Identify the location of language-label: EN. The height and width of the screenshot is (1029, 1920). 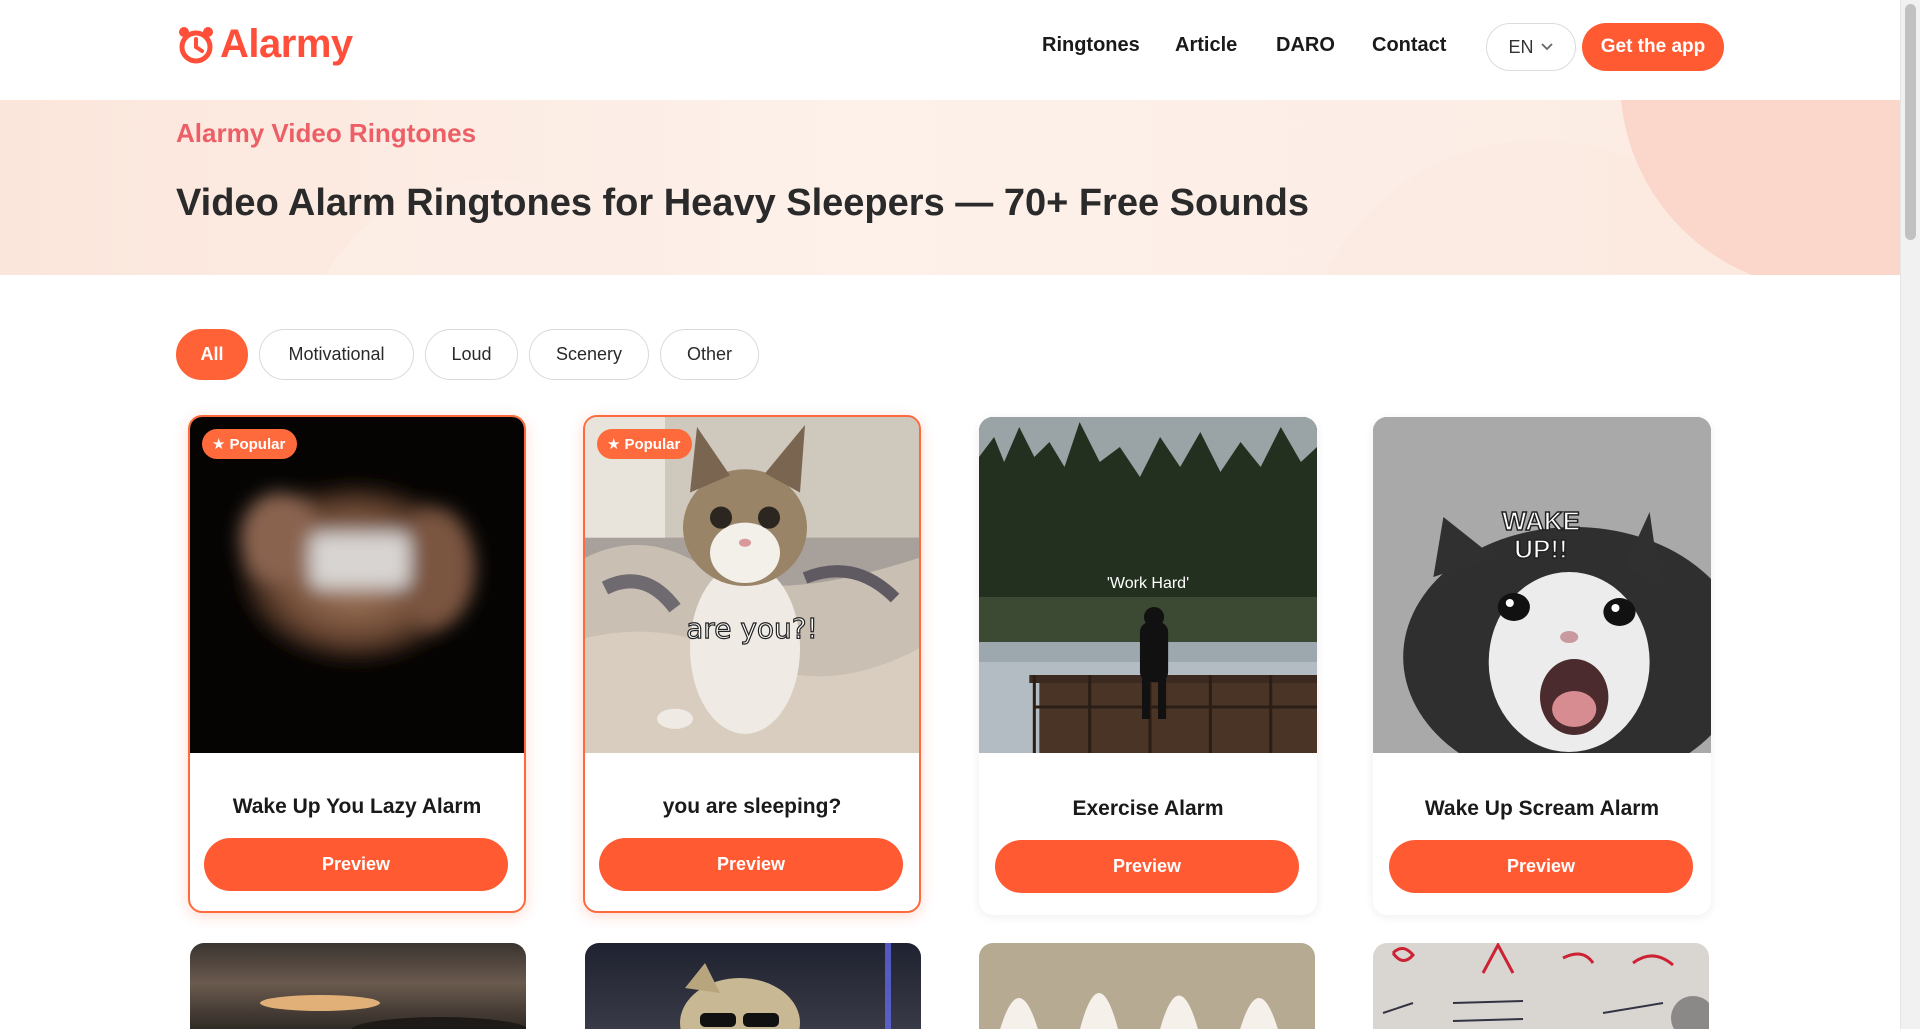
(1521, 46).